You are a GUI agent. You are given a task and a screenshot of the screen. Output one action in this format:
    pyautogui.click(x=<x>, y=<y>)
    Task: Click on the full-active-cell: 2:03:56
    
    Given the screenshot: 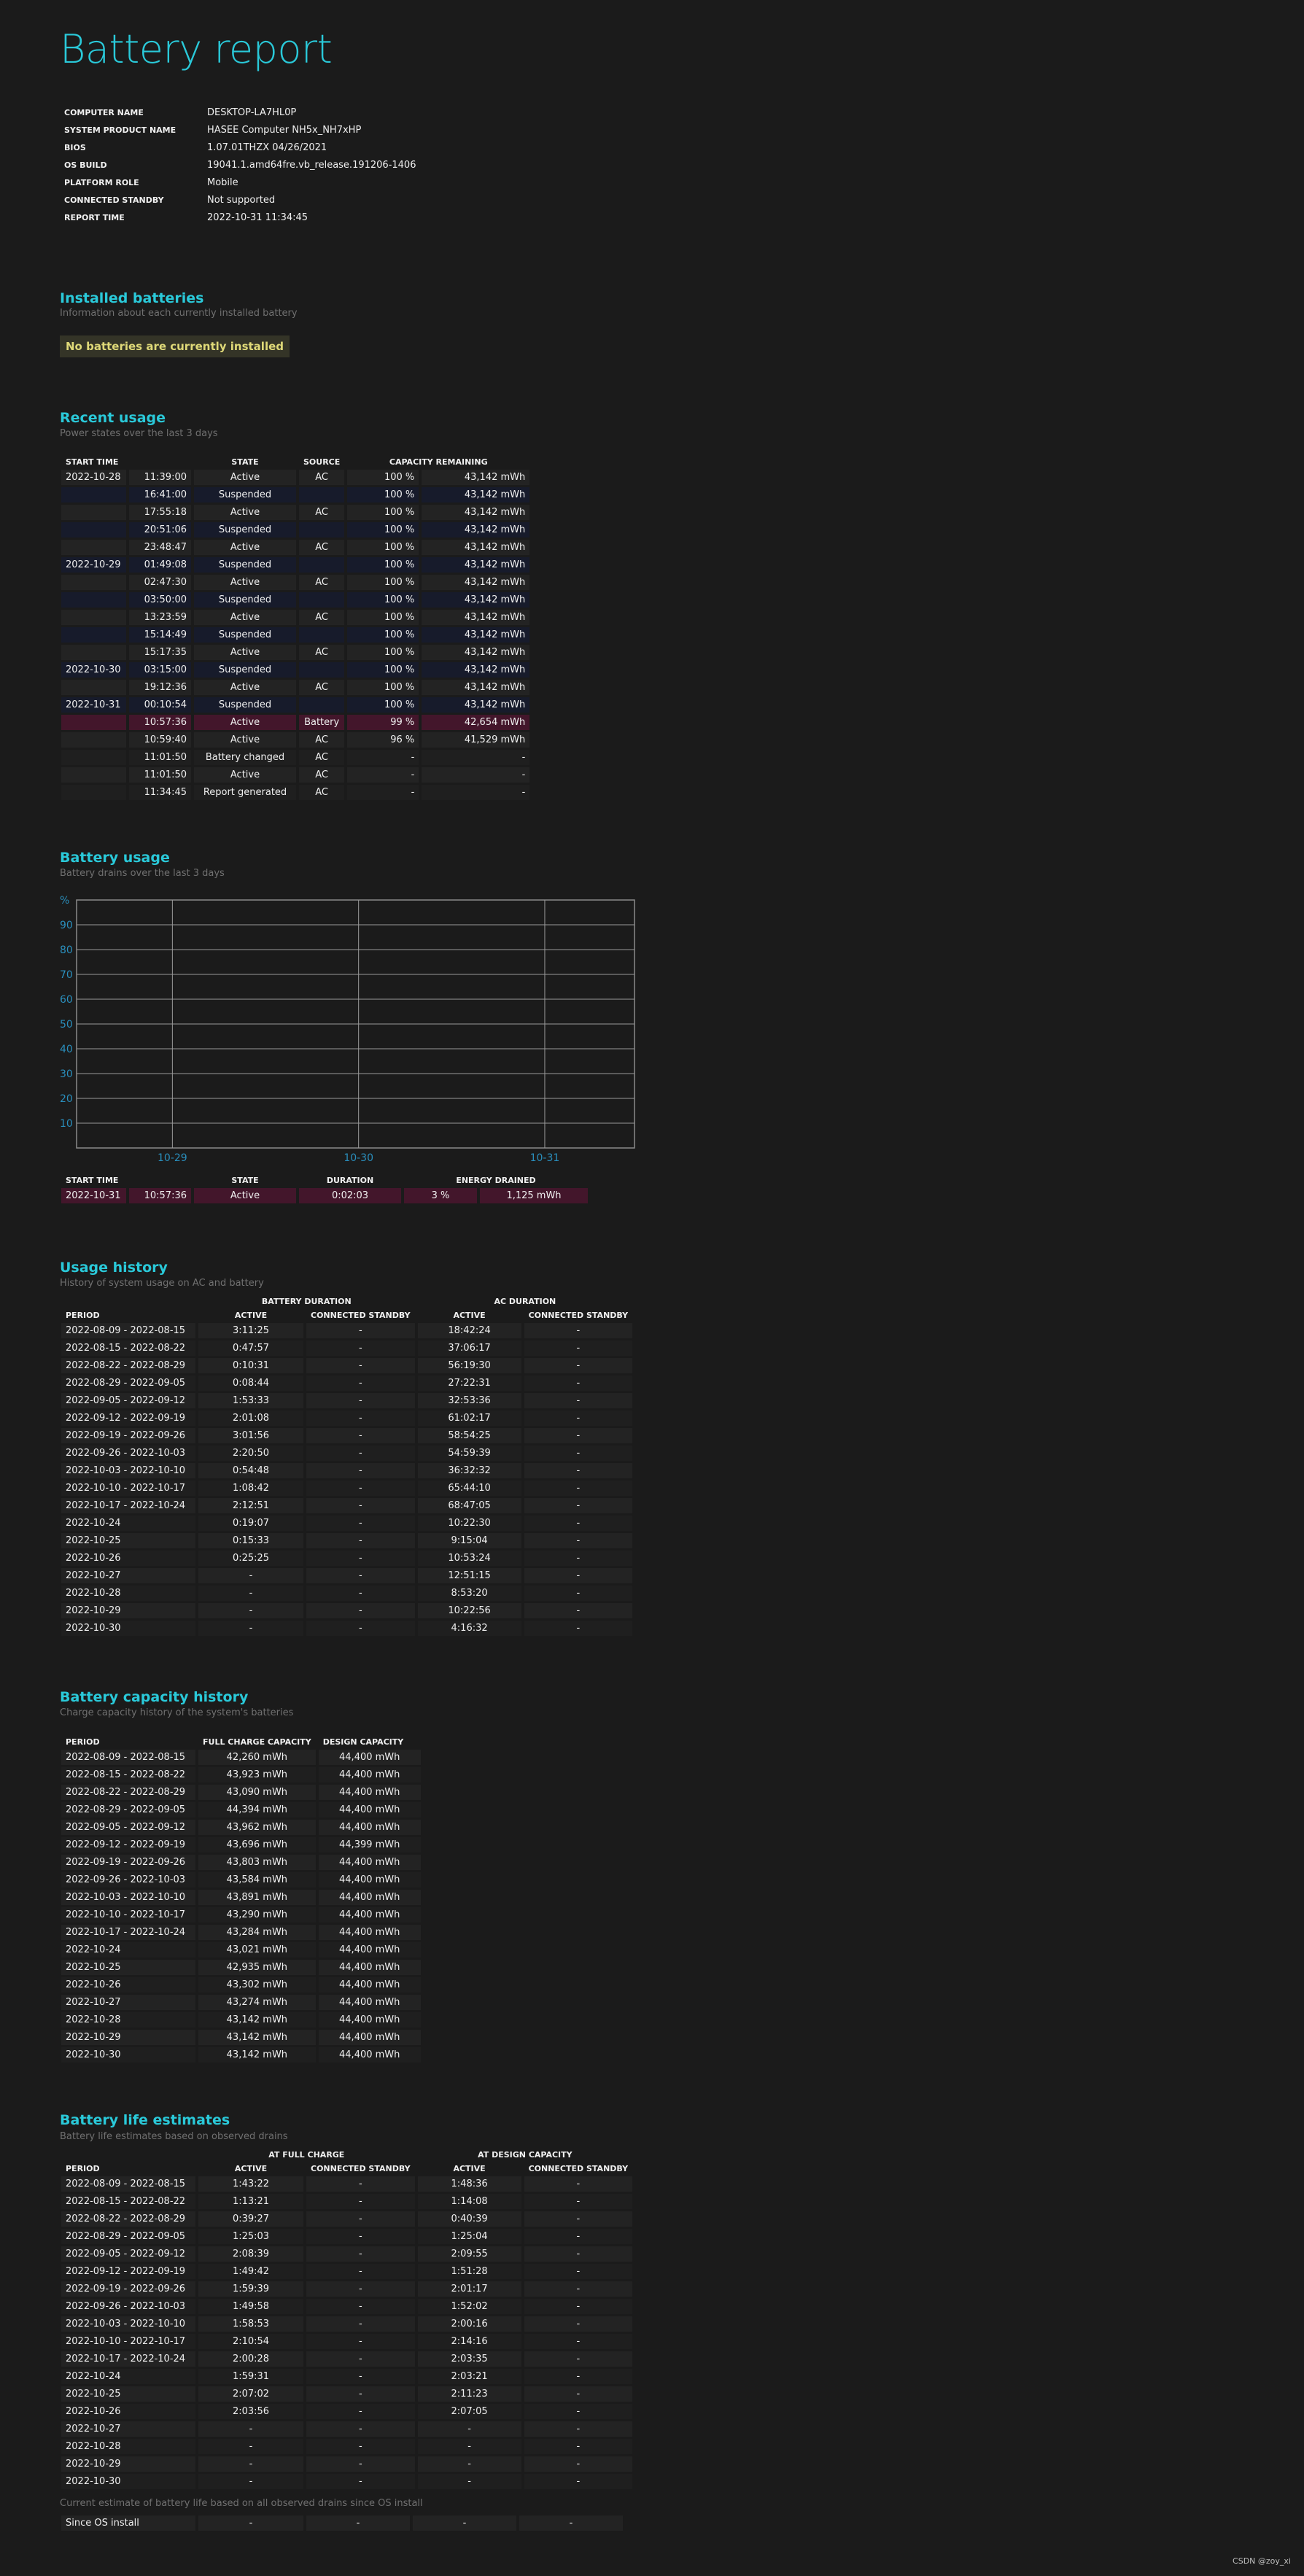 What is the action you would take?
    pyautogui.click(x=251, y=2412)
    